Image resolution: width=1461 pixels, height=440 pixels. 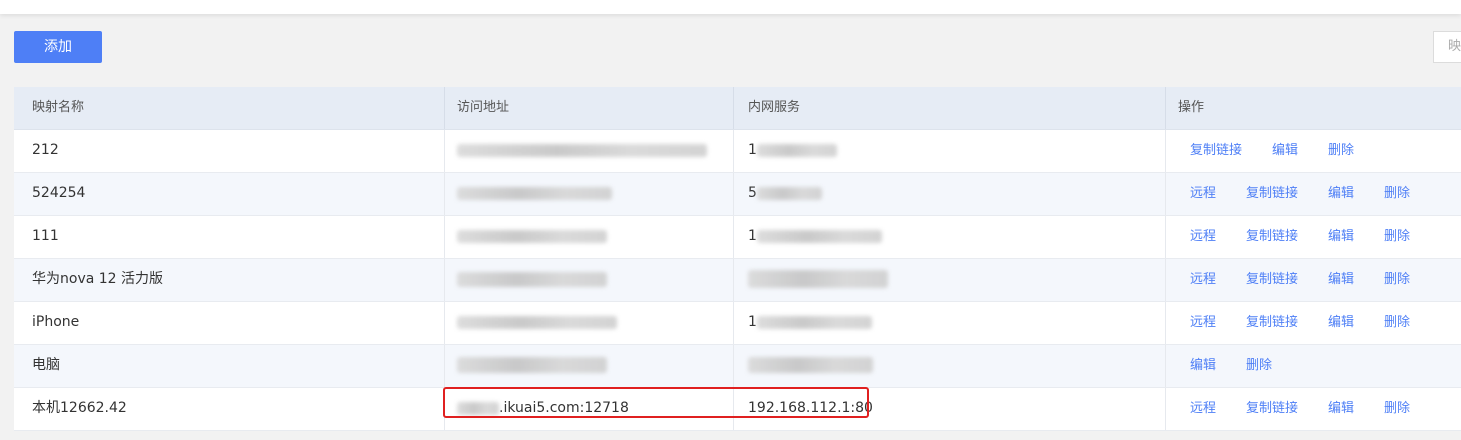 What do you see at coordinates (950, 409) in the screenshot?
I see `cell-intranet-service: 192.168.112.1:80` at bounding box center [950, 409].